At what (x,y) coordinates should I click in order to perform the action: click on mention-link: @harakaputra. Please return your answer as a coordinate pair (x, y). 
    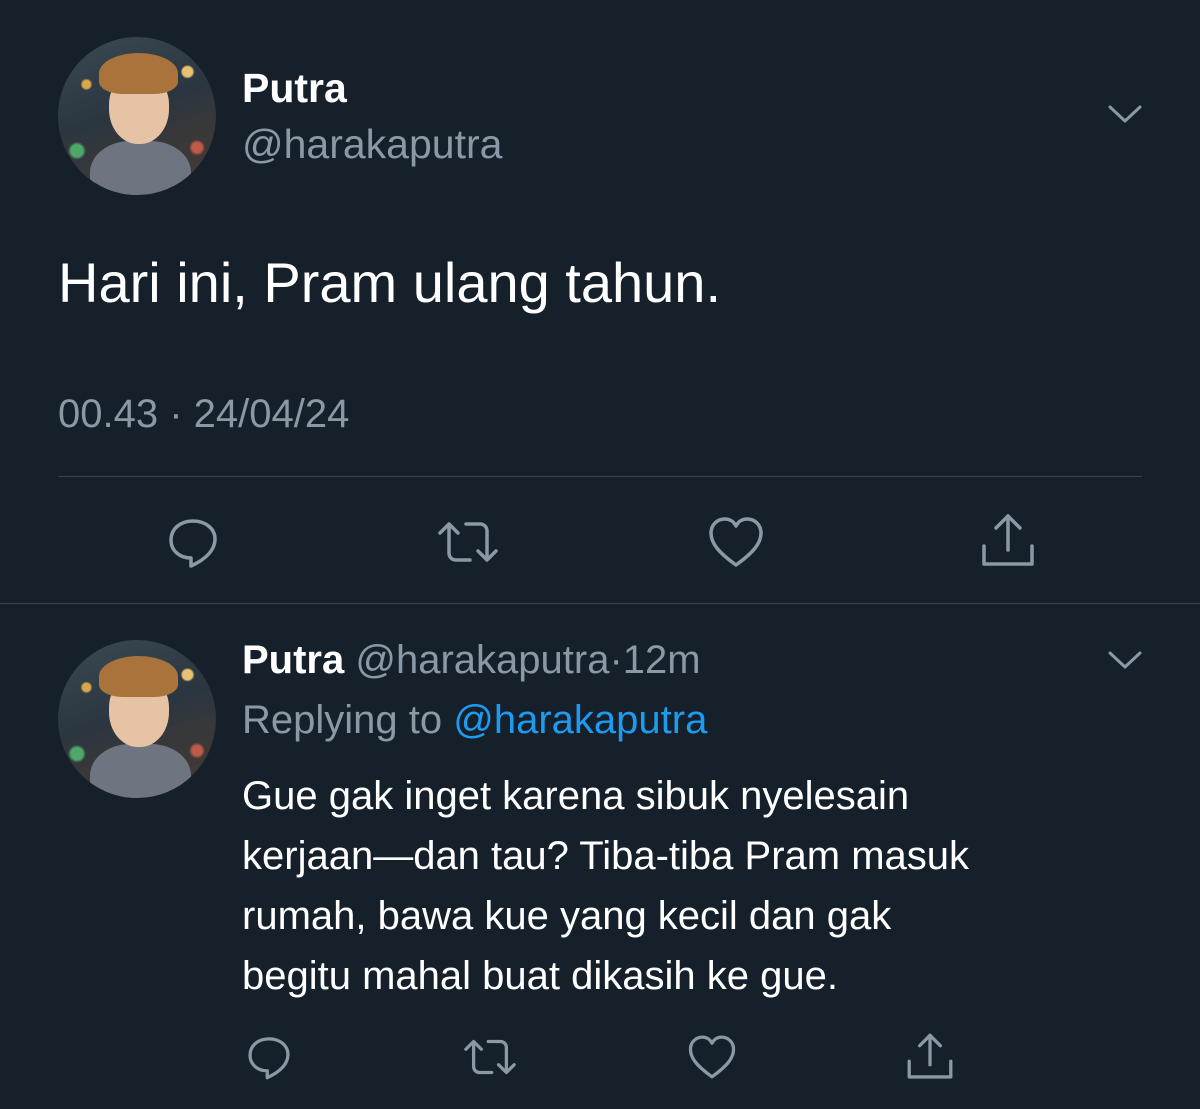
    Looking at the image, I should click on (580, 720).